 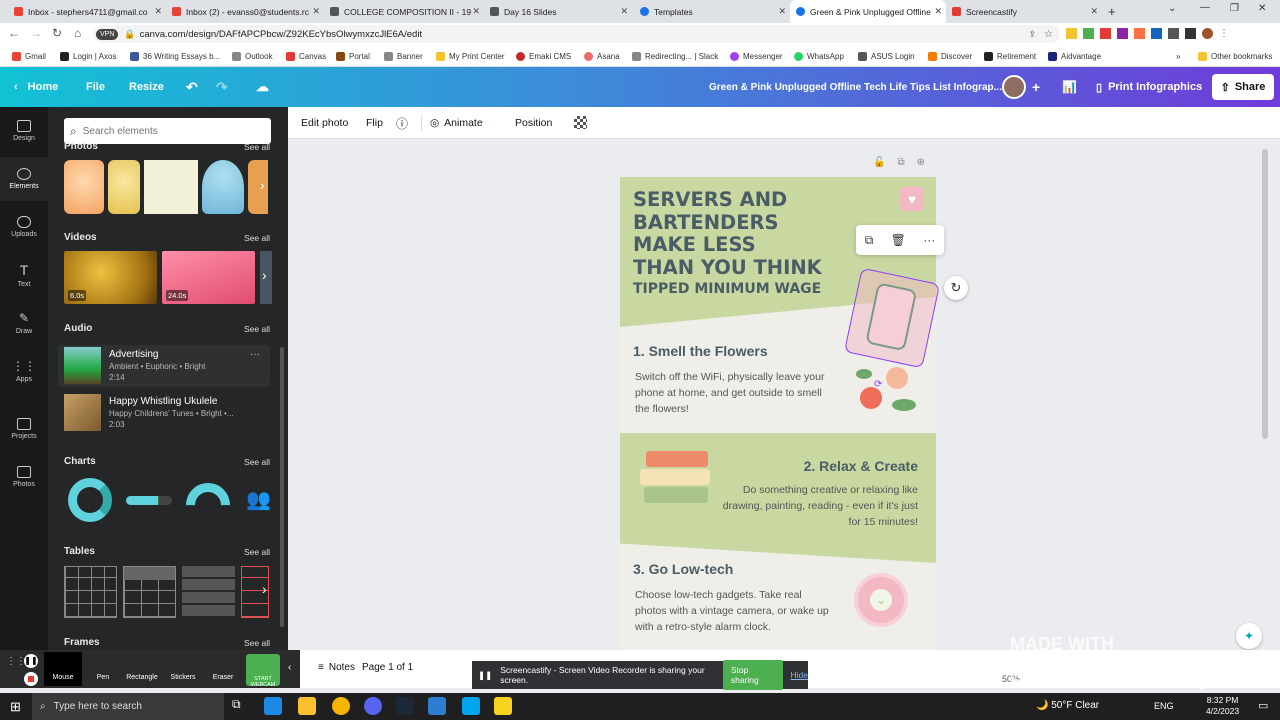 What do you see at coordinates (1207, 33) in the screenshot?
I see `profile-avatar` at bounding box center [1207, 33].